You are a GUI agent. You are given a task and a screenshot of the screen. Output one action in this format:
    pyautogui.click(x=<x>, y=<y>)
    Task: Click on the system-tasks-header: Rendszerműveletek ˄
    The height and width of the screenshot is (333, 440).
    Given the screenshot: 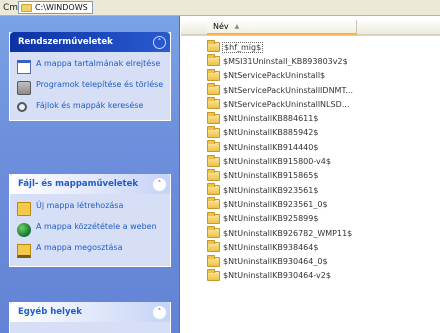 What is the action you would take?
    pyautogui.click(x=90, y=42)
    